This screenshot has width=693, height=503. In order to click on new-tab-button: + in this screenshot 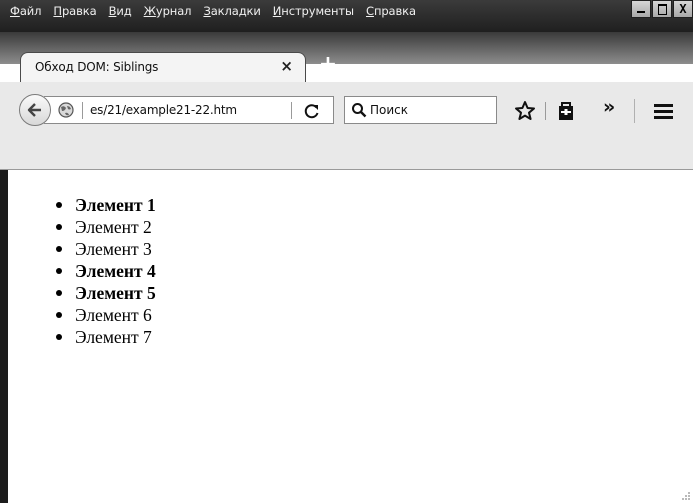, I will do `click(328, 66)`.